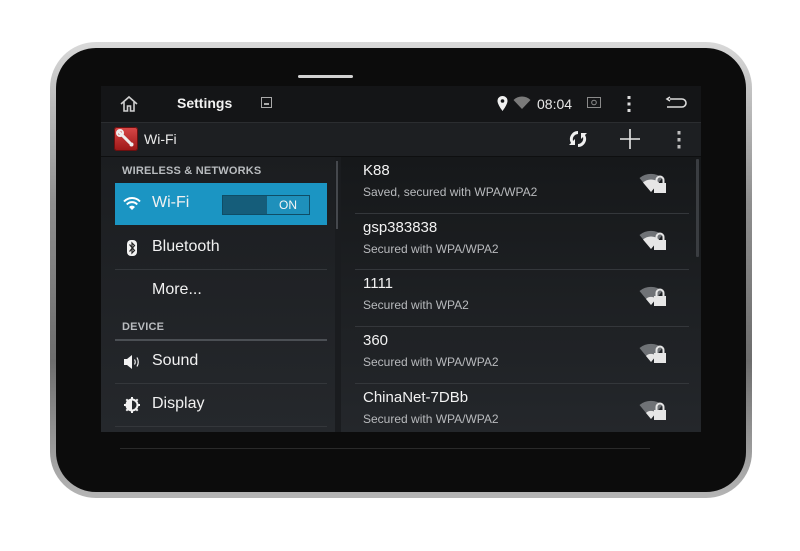 This screenshot has height=551, width=800. Describe the element at coordinates (126, 139) in the screenshot. I see `settings-wrench-icon` at that location.